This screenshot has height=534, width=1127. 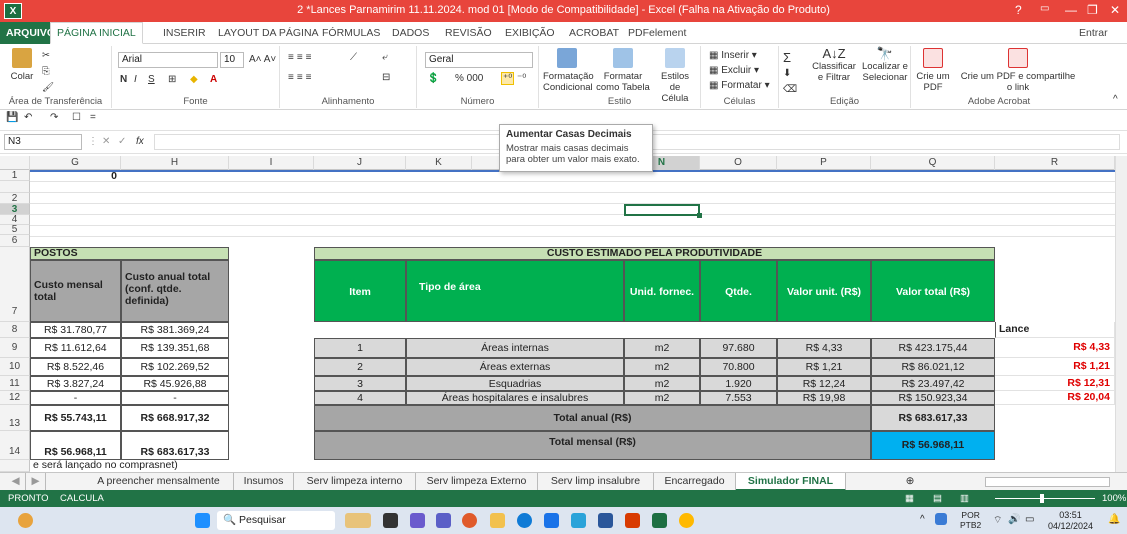 I want to click on restore-button: ❐, so click(x=1092, y=10).